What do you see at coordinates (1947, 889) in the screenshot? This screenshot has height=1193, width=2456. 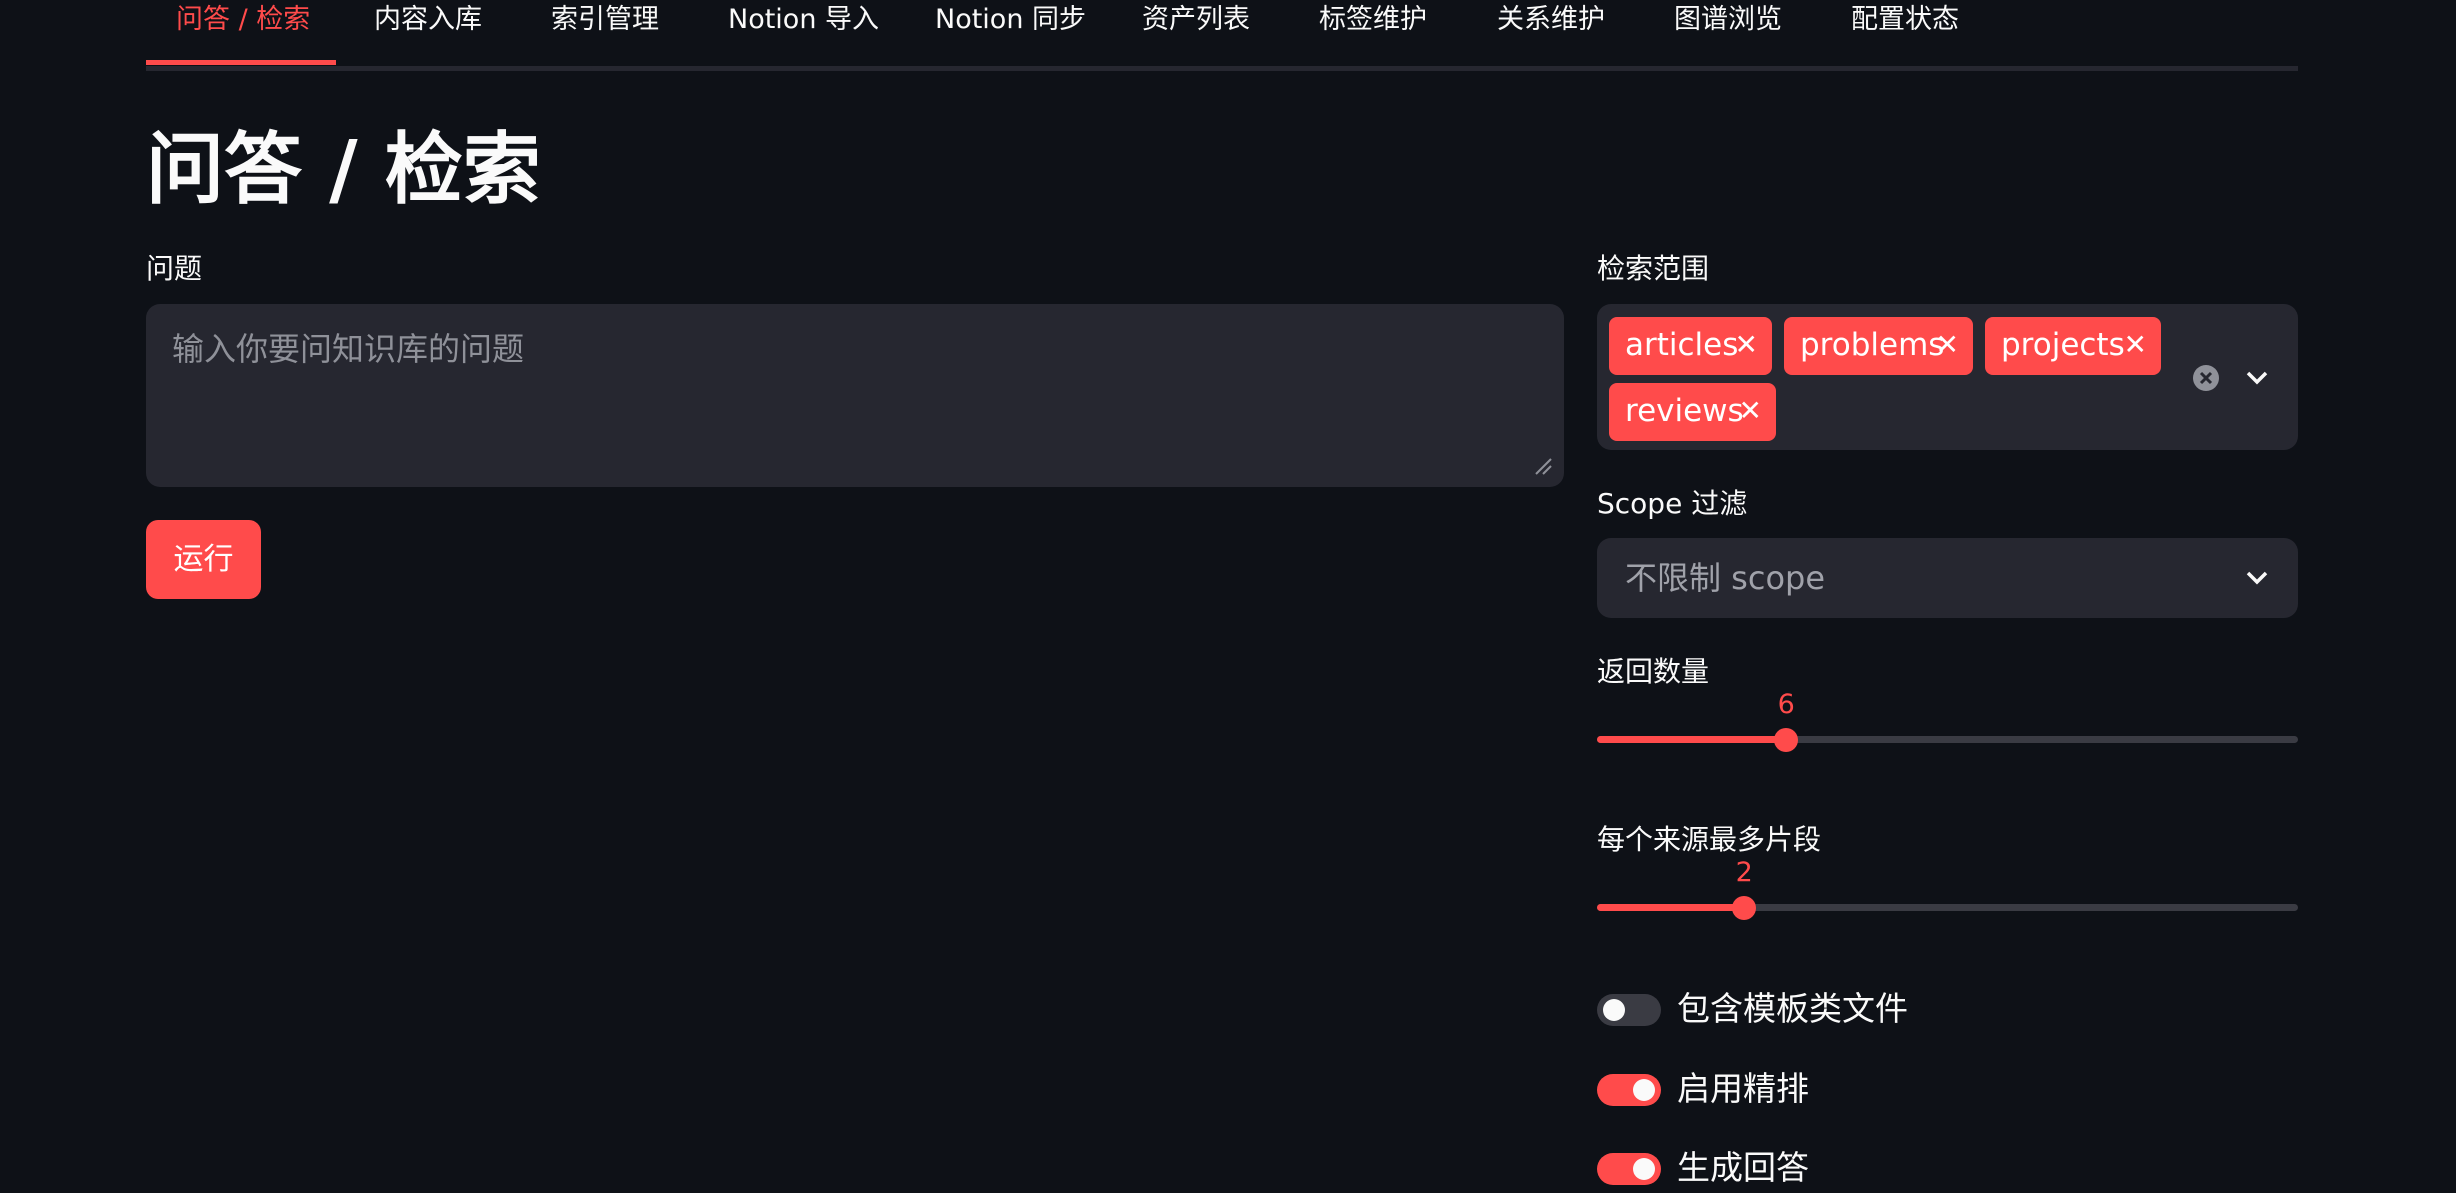 I see `max-chunks-slider: 2` at bounding box center [1947, 889].